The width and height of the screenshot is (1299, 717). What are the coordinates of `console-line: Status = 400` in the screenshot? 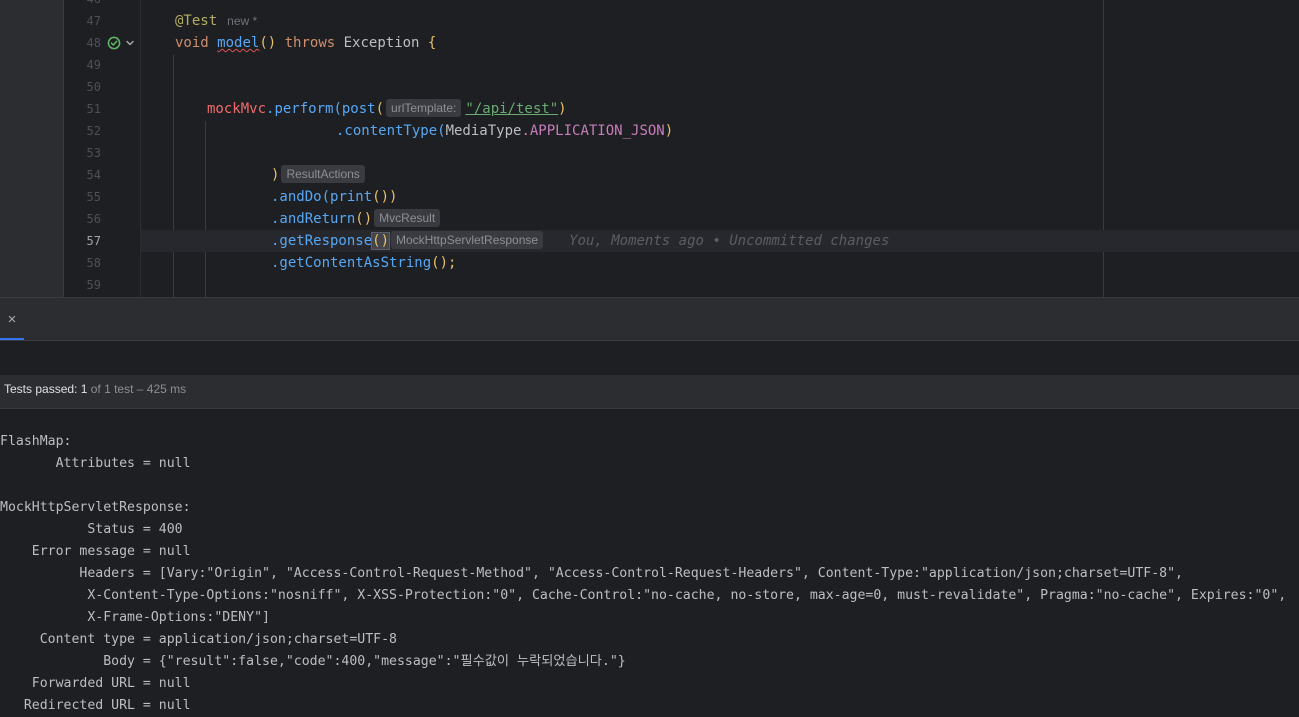 It's located at (91, 529).